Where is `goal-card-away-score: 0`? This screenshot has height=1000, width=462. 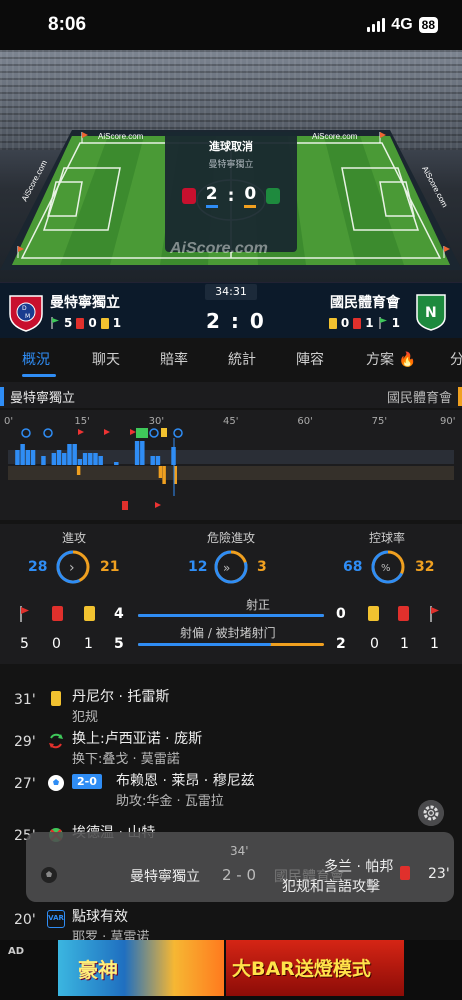
goal-card-away-score: 0 is located at coordinates (250, 196).